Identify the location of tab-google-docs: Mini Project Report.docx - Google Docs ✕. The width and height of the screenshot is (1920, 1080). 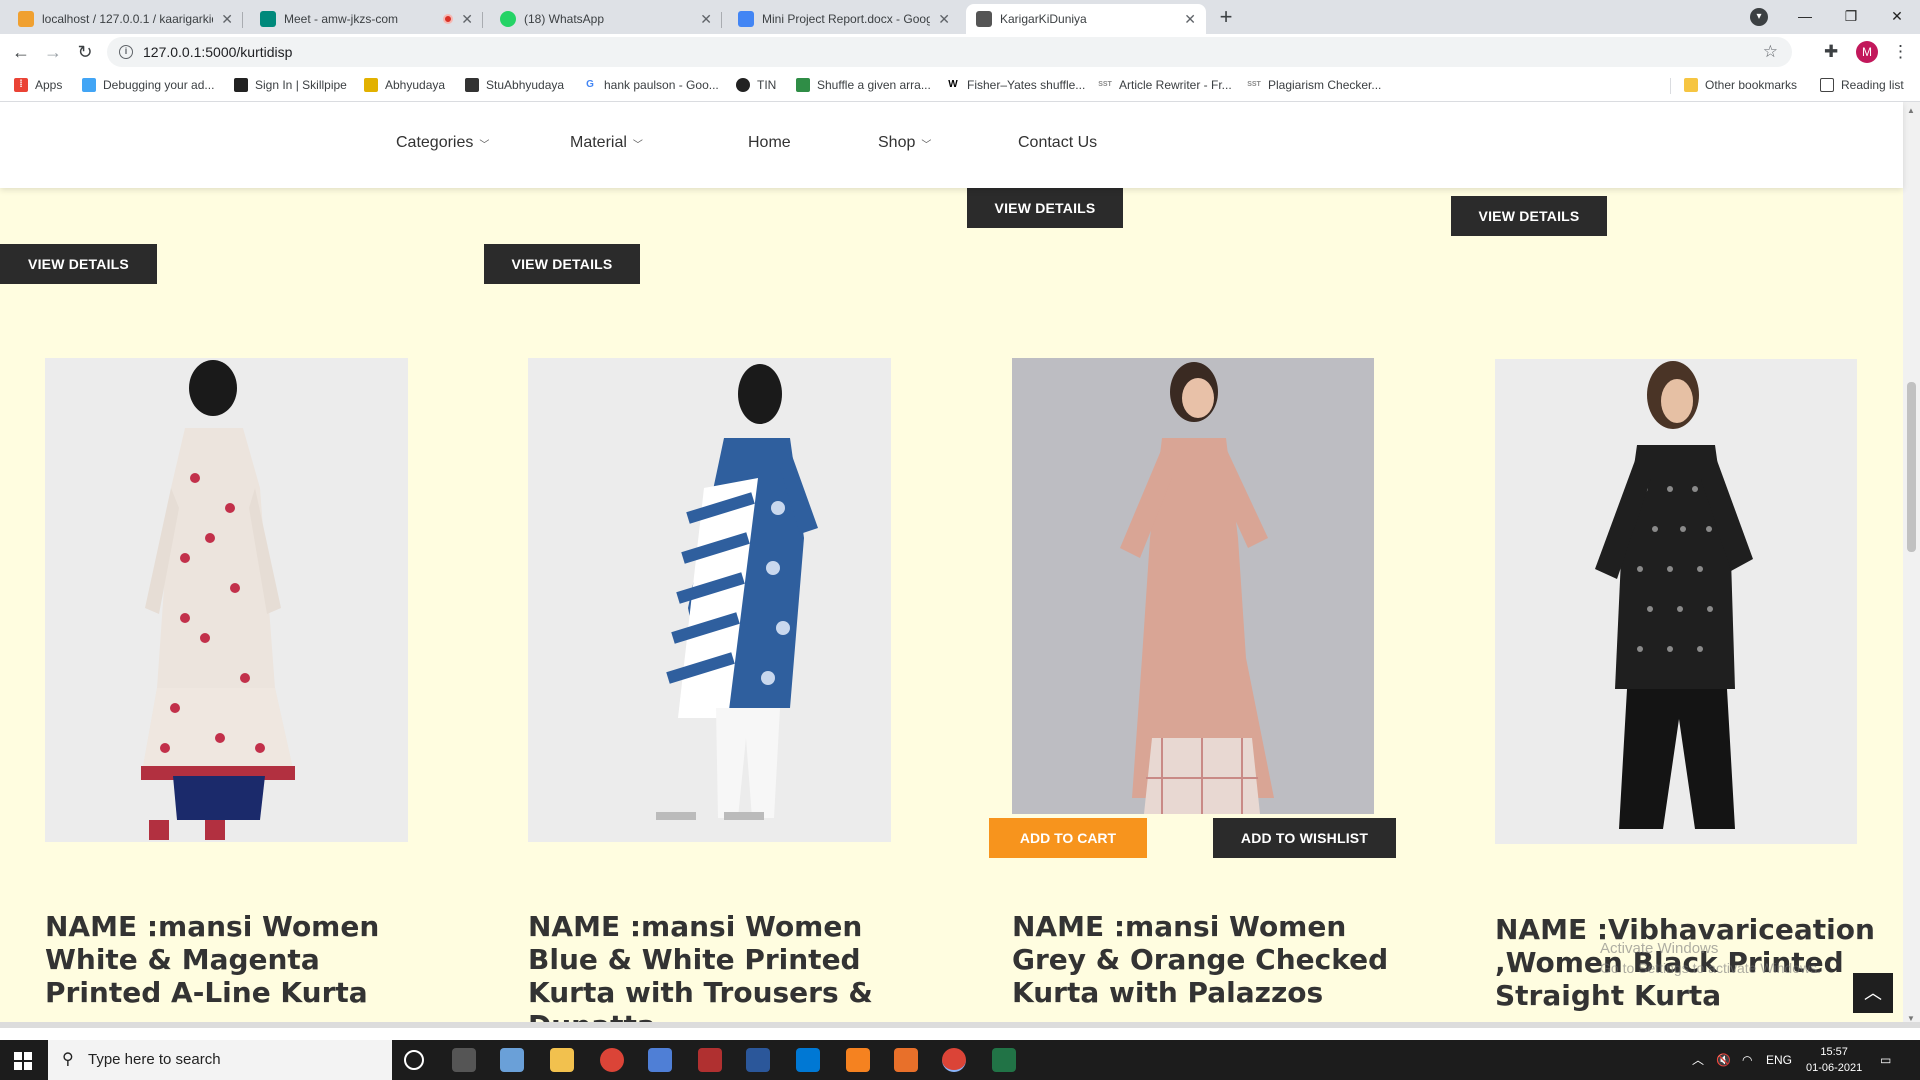
(844, 19).